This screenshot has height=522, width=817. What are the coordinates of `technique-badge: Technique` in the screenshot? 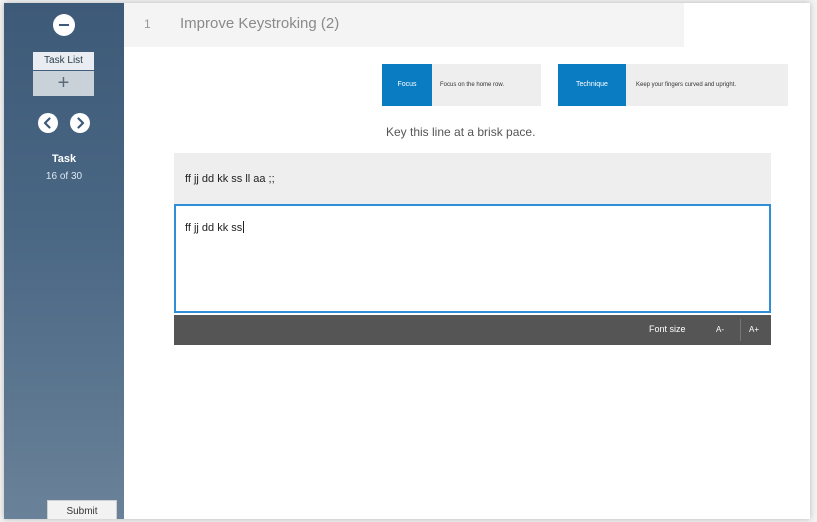 It's located at (592, 85).